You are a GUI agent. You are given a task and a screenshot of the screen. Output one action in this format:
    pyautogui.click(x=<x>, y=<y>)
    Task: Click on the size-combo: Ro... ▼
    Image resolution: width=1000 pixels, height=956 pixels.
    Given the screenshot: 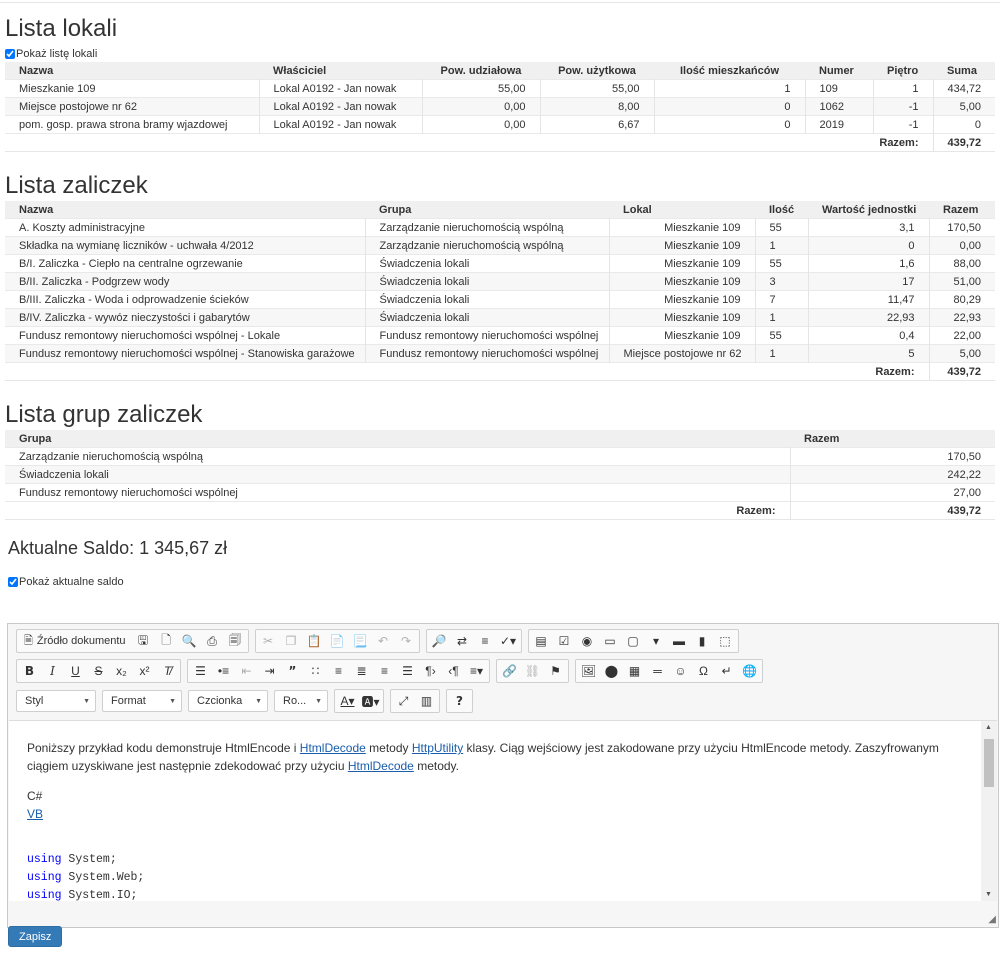 What is the action you would take?
    pyautogui.click(x=301, y=701)
    